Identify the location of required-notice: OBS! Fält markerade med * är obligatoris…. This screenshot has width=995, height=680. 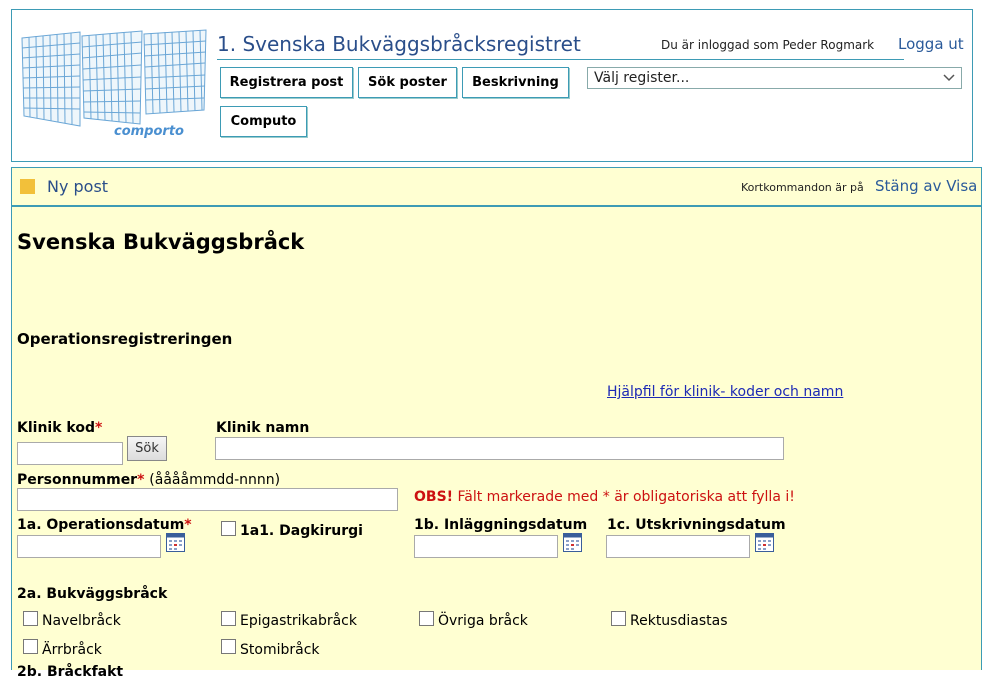
(604, 497).